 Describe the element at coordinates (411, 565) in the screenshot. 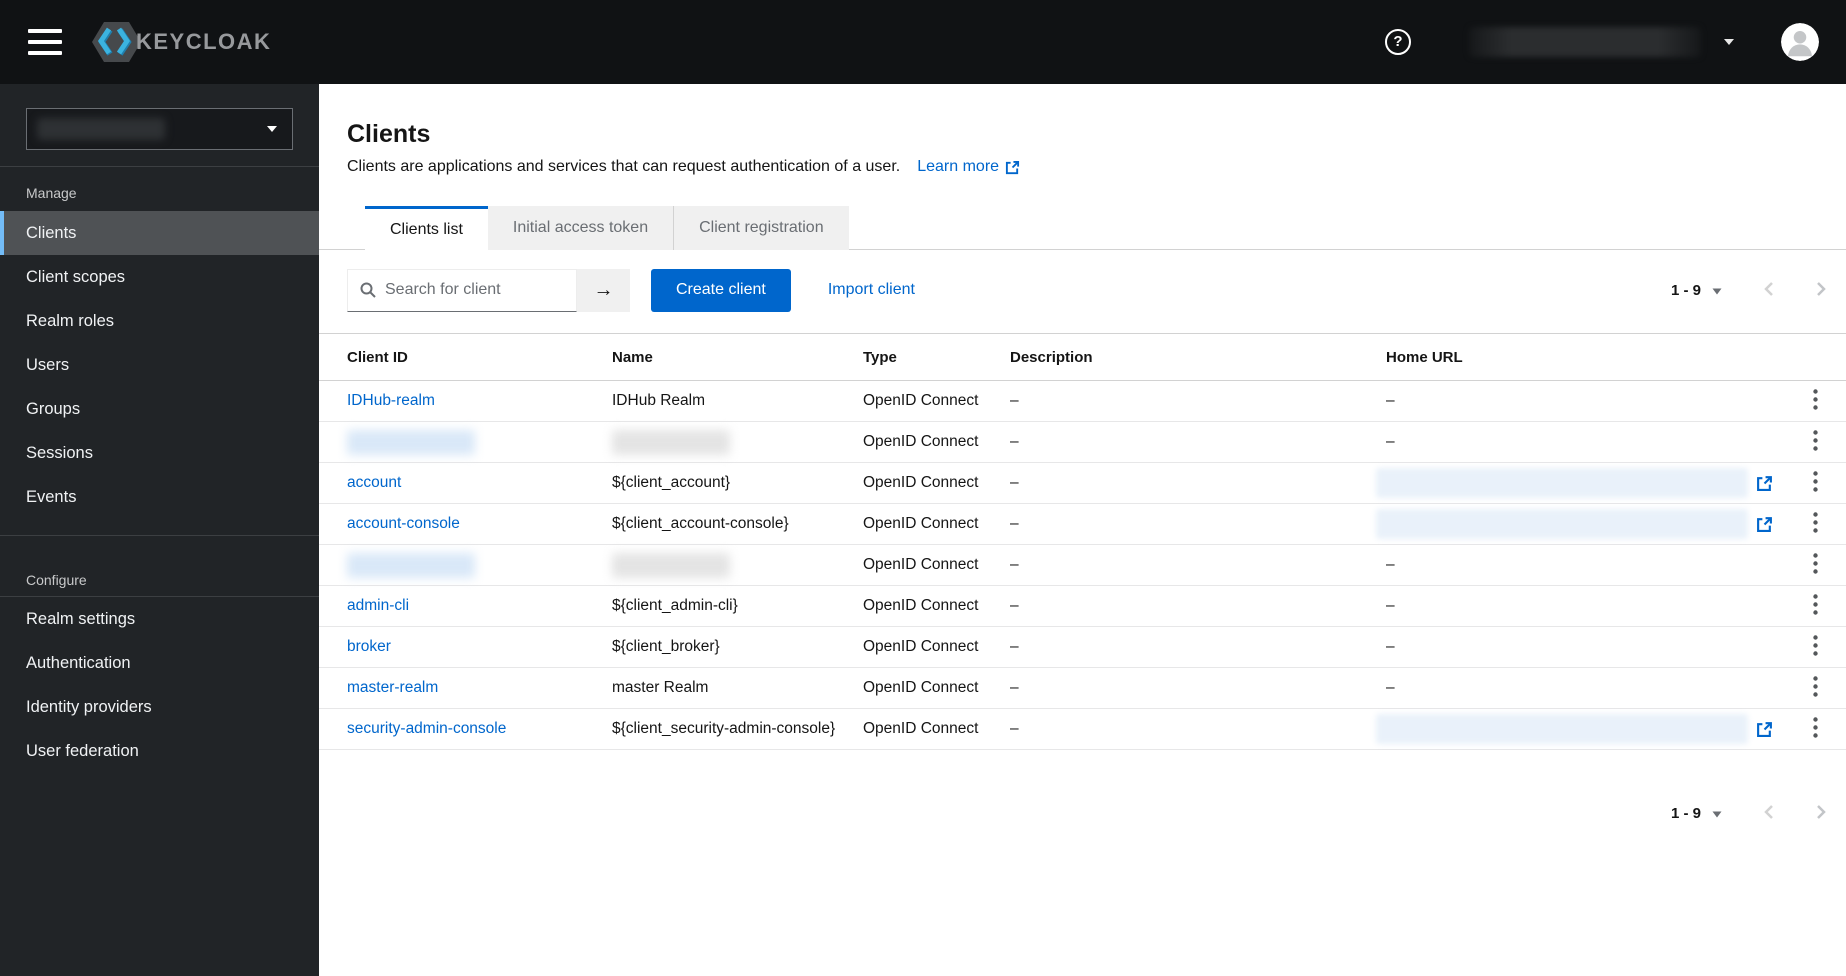

I see `client-id-redacted` at that location.